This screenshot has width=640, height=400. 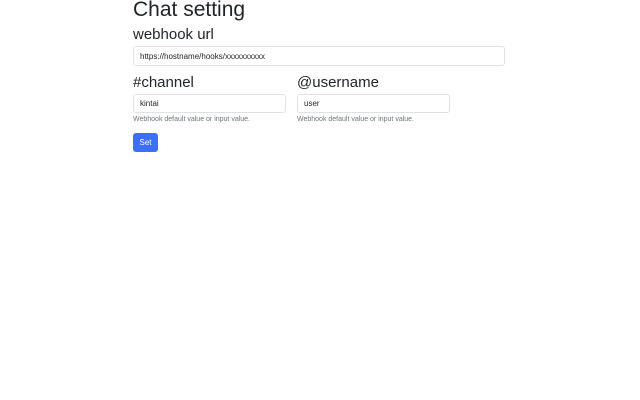 I want to click on username-label: @username, so click(x=338, y=82).